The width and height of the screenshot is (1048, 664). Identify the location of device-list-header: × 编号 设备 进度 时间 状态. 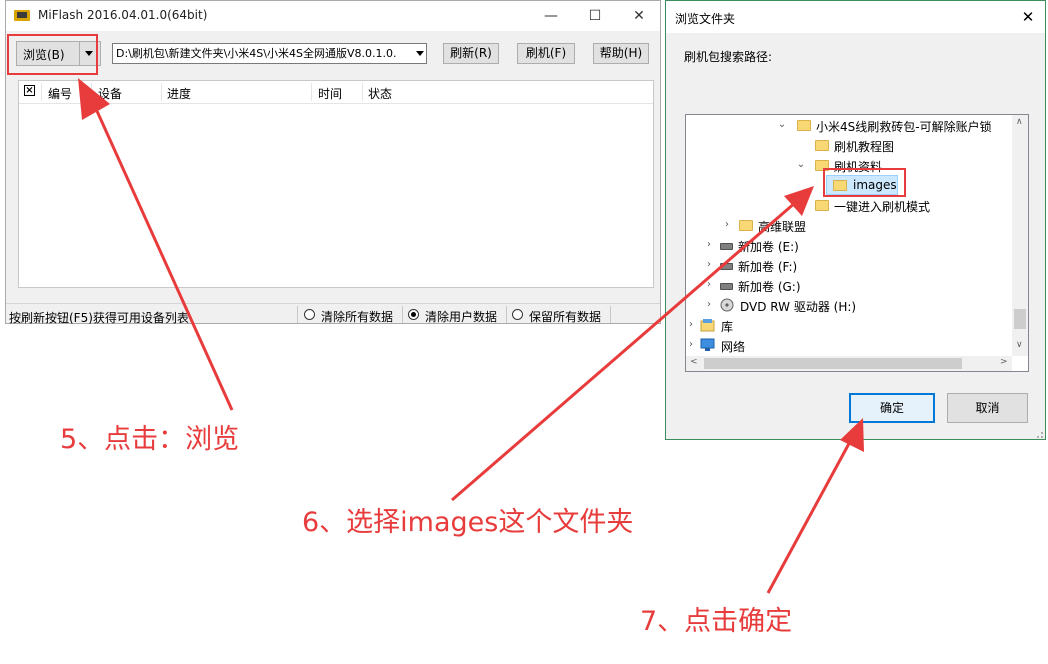
(336, 92).